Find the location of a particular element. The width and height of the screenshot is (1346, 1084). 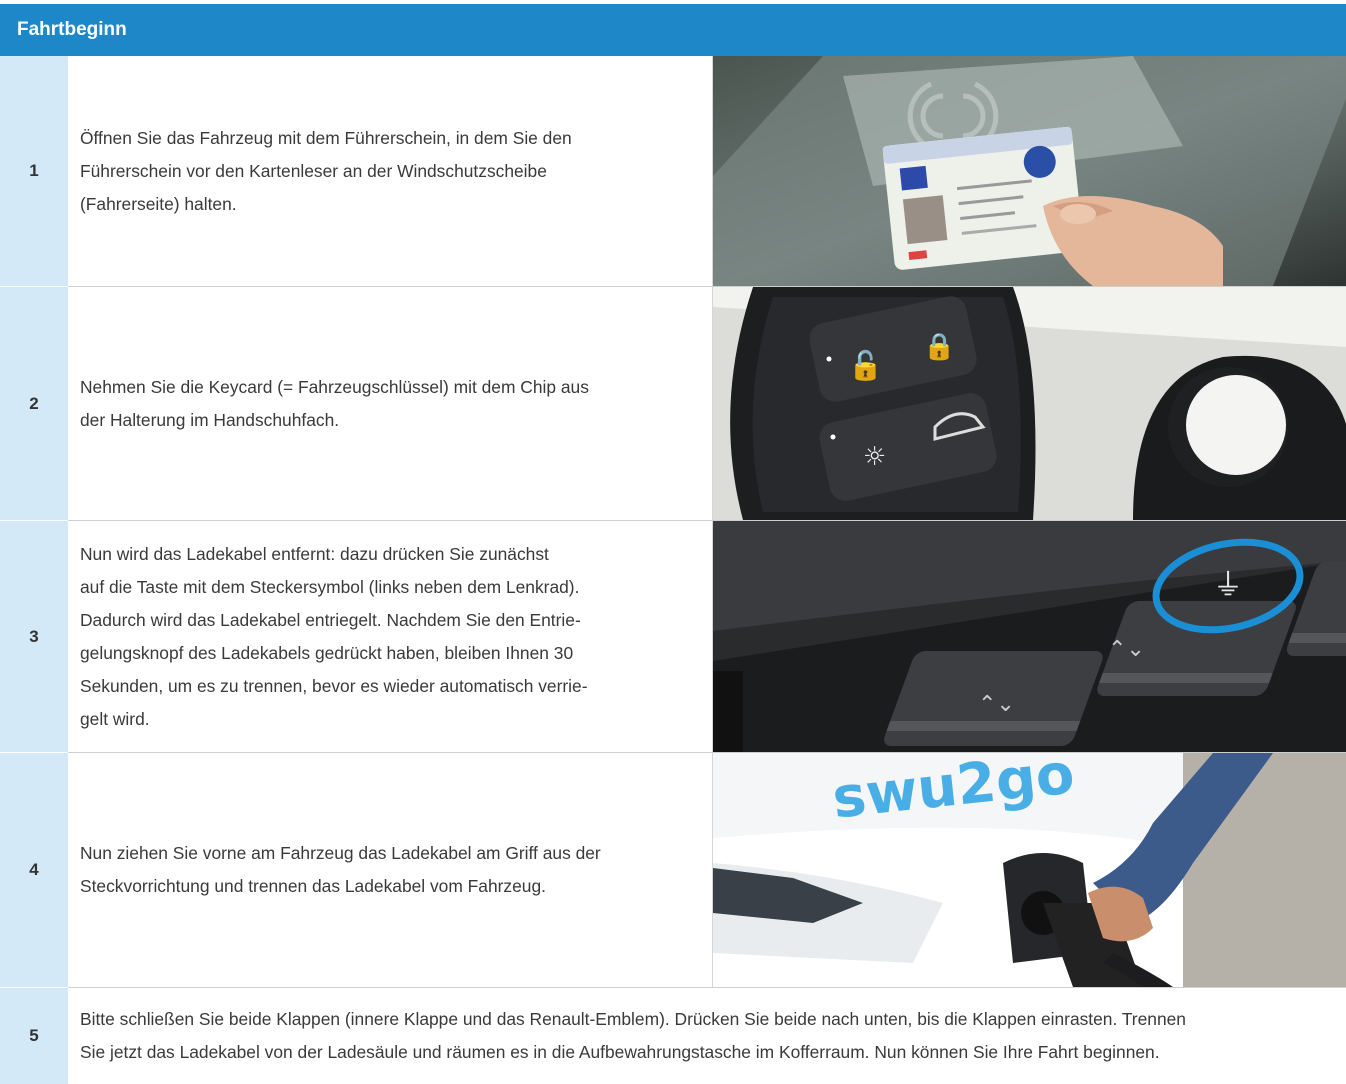

photo-license-card is located at coordinates (1029, 171).